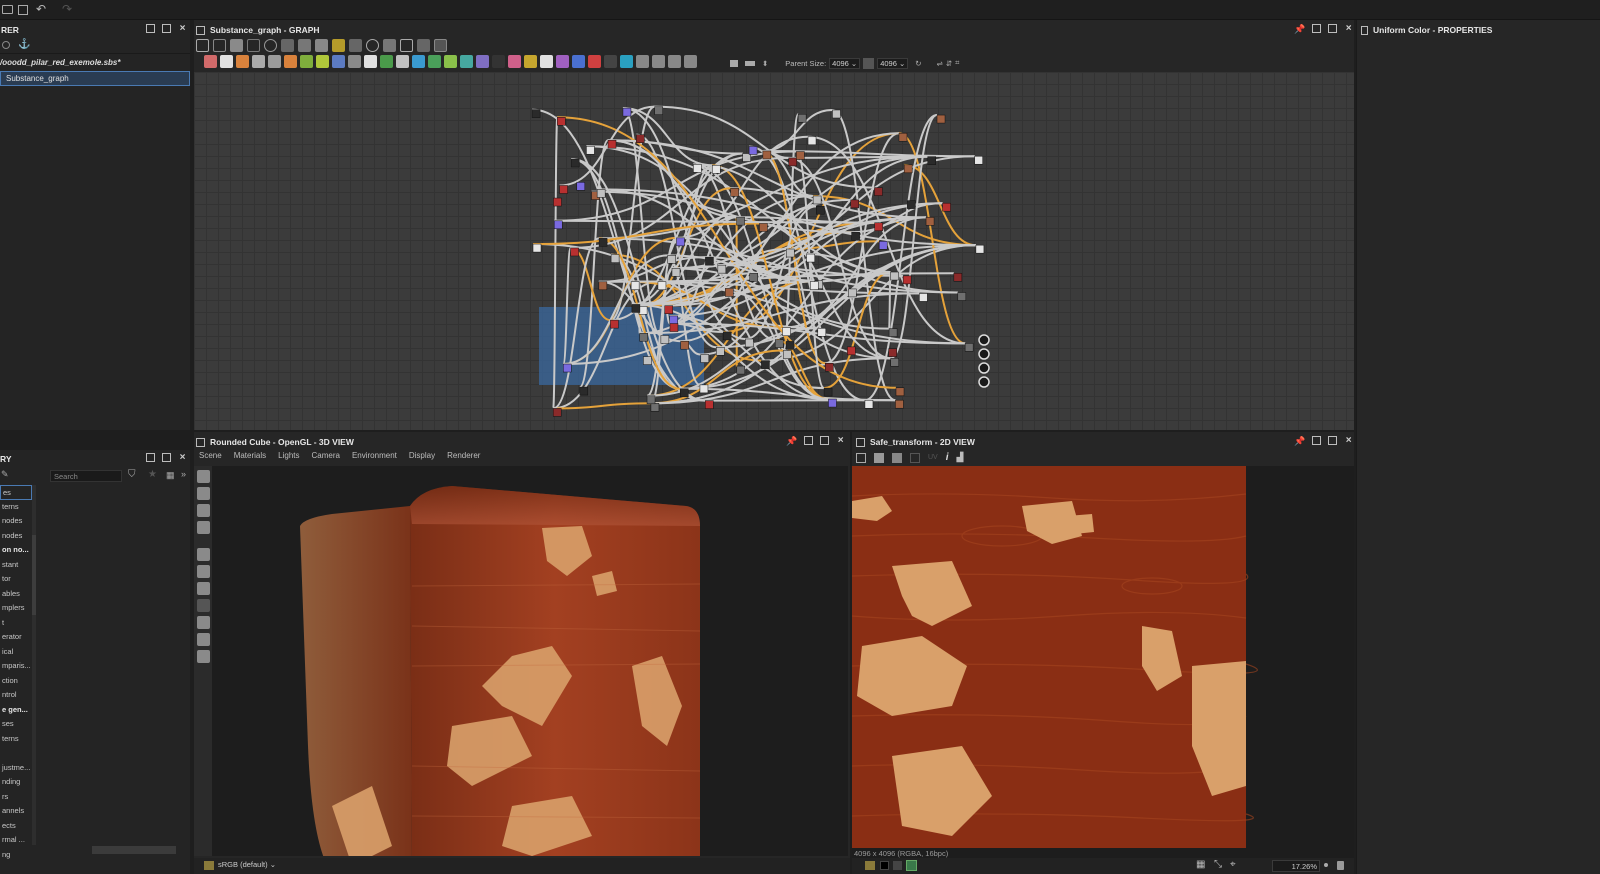  Describe the element at coordinates (210, 457) in the screenshot. I see `menu-scene: Scene` at that location.